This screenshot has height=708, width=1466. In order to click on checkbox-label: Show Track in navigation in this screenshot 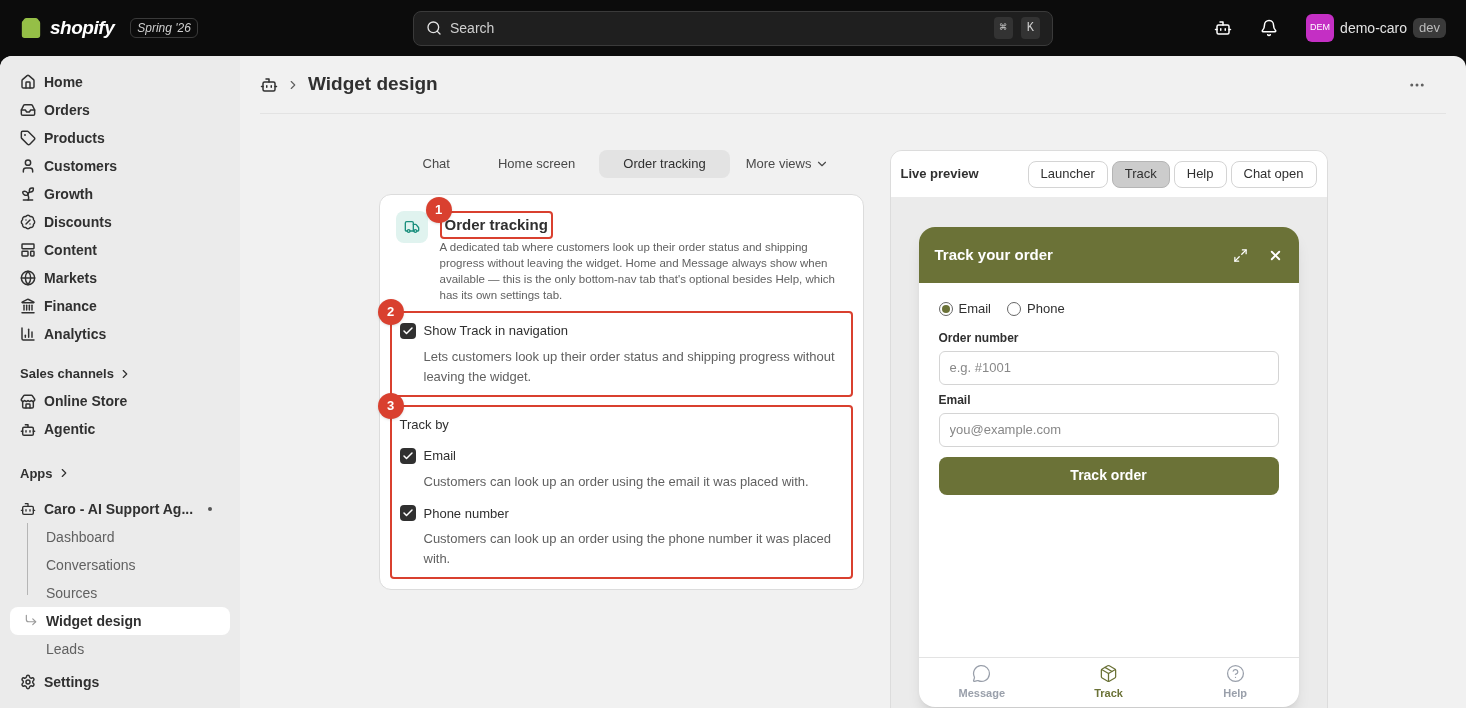, I will do `click(496, 331)`.